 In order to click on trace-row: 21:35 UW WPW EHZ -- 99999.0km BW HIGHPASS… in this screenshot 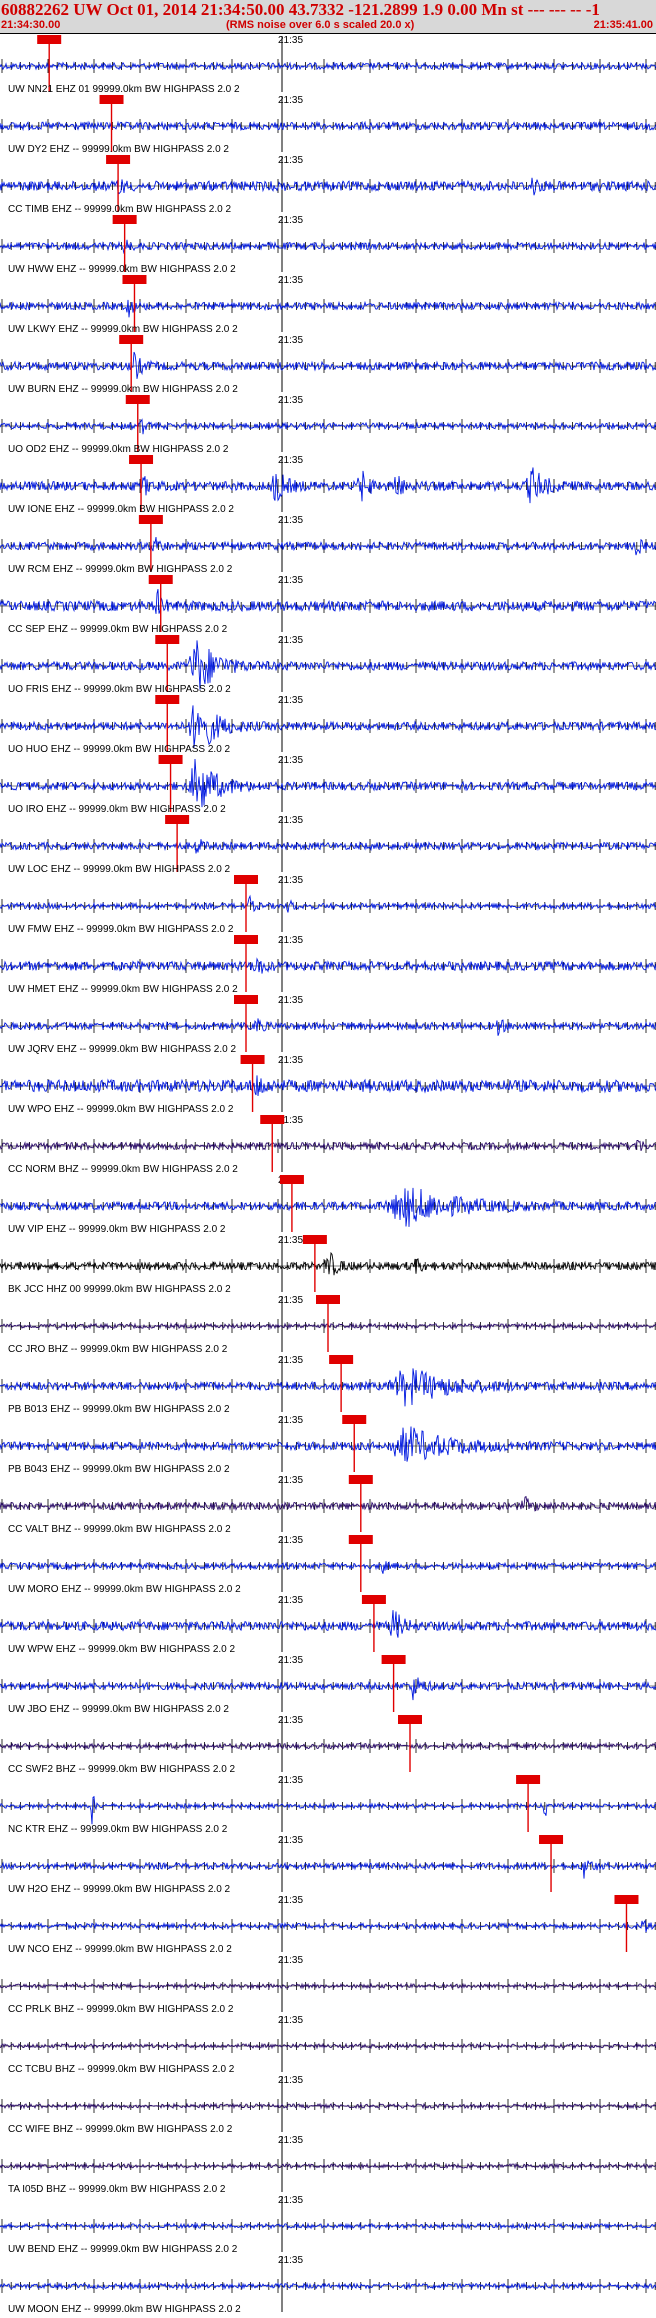, I will do `click(328, 1625)`.